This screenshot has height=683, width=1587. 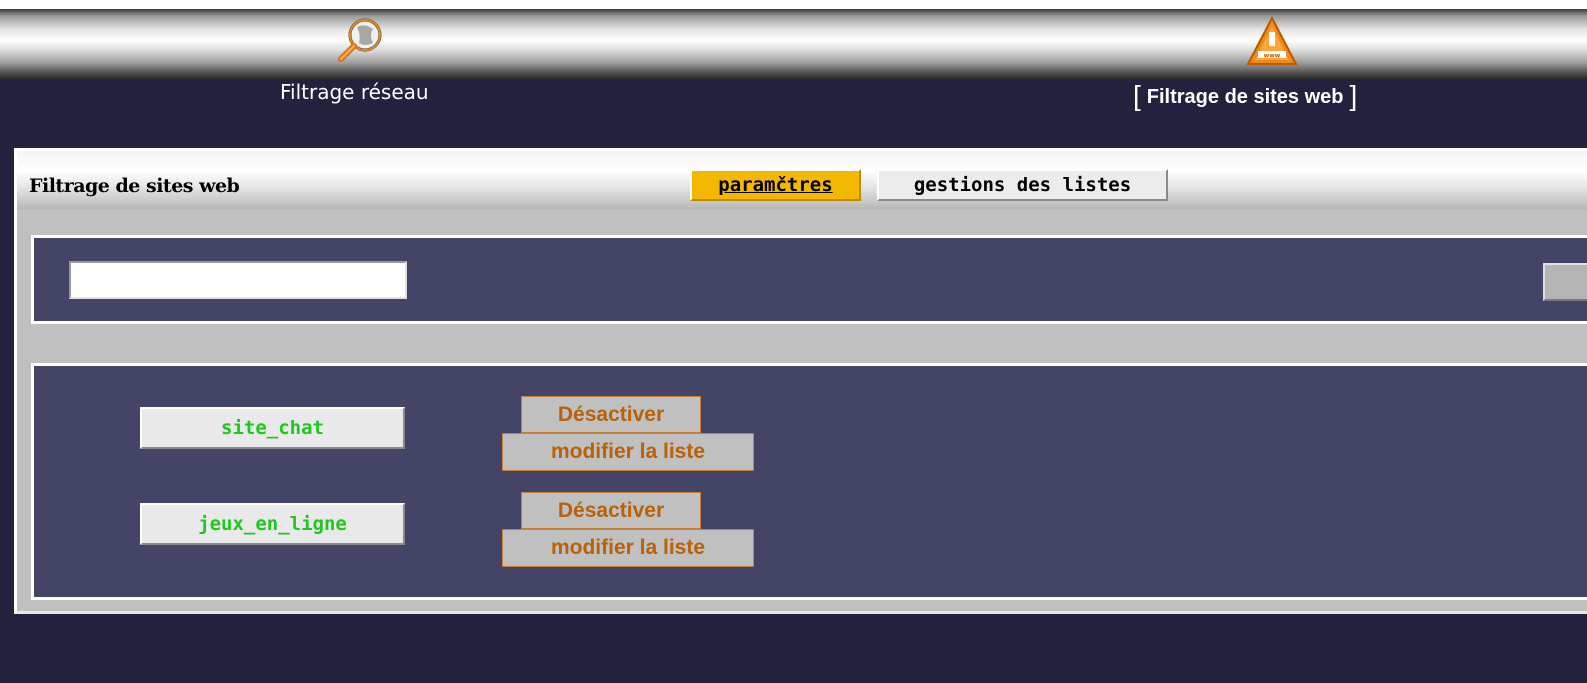 I want to click on tab-parametres: paramčtres, so click(x=775, y=185).